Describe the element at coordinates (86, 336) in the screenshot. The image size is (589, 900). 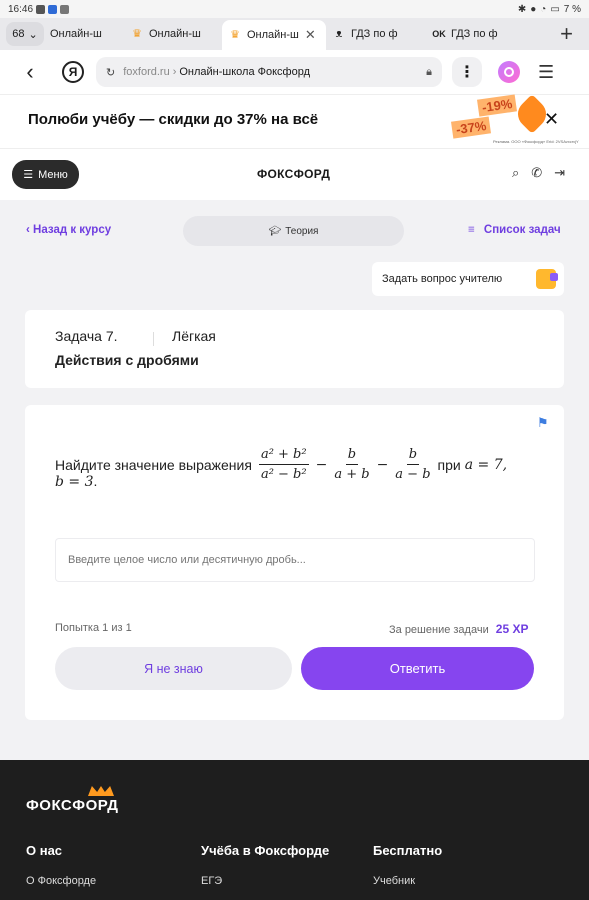
I see `task-number: Задача 7.` at that location.